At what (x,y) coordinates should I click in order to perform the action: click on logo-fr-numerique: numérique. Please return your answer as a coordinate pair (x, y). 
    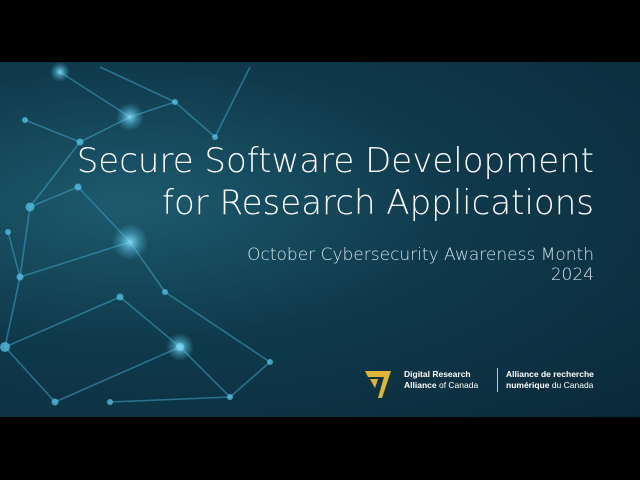
    Looking at the image, I should click on (528, 385).